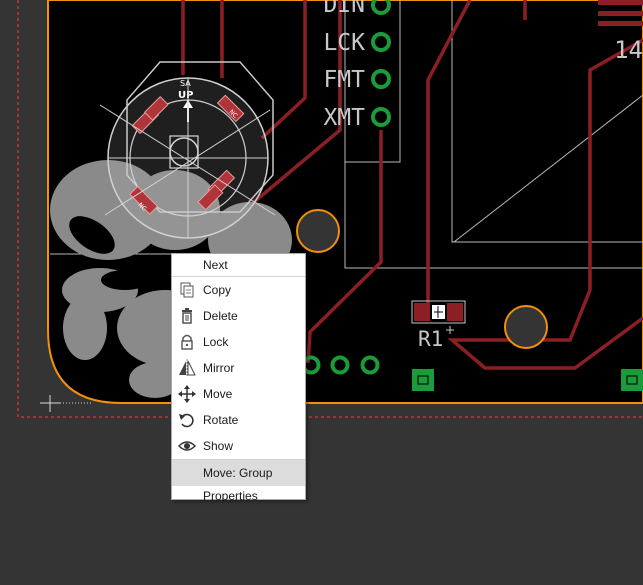  What do you see at coordinates (216, 342) in the screenshot?
I see `menu-item-label: Lock` at bounding box center [216, 342].